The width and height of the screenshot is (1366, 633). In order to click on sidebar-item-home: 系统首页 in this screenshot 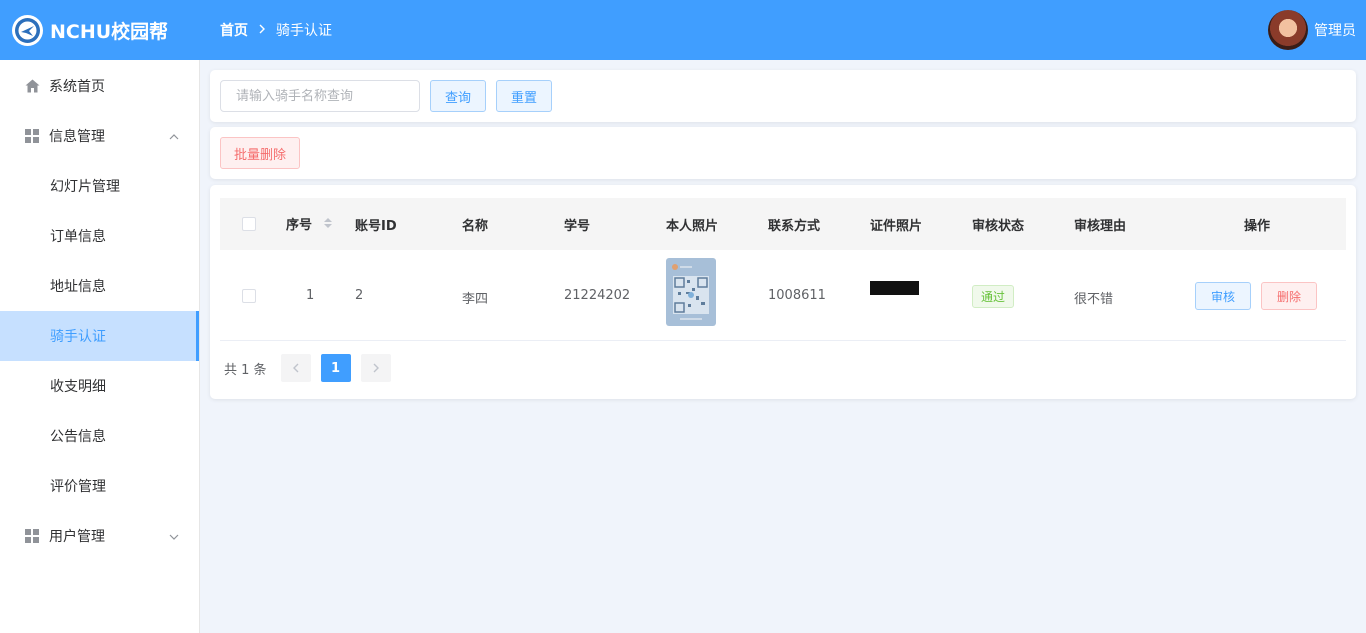, I will do `click(99, 86)`.